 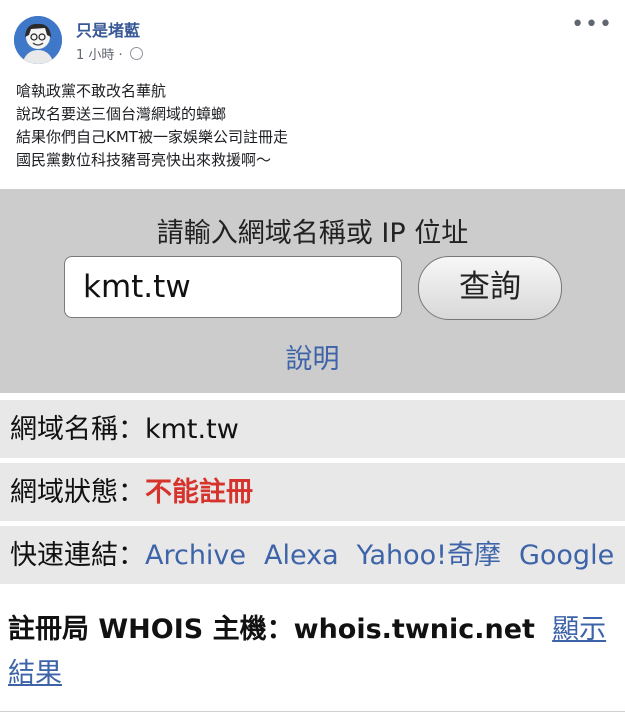 What do you see at coordinates (121, 114) in the screenshot?
I see `post-line: 說改名要送三個台灣網域的蟑螂` at bounding box center [121, 114].